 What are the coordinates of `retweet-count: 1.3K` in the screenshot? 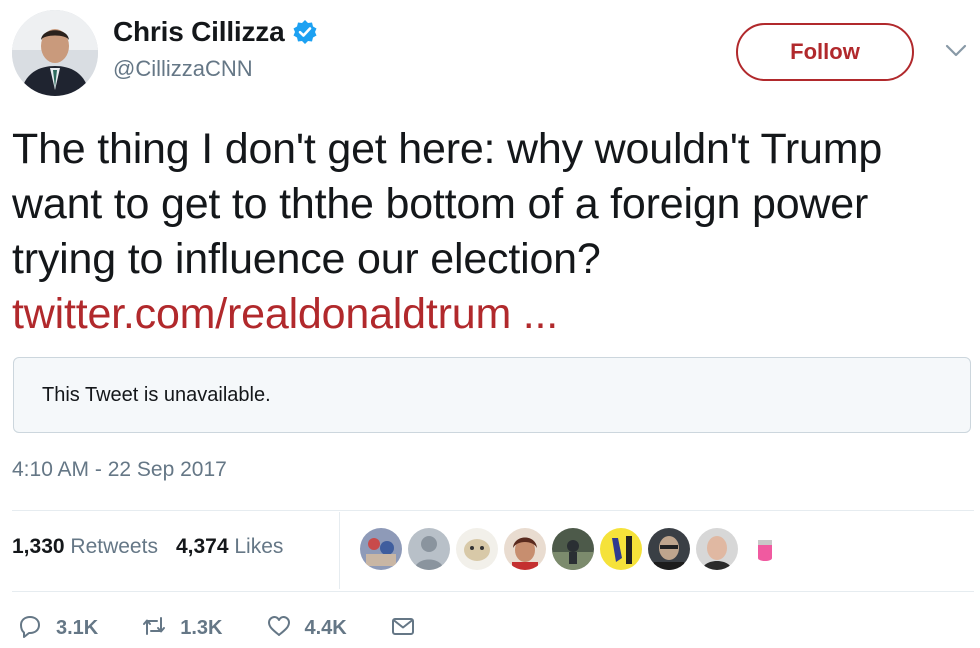 It's located at (201, 628).